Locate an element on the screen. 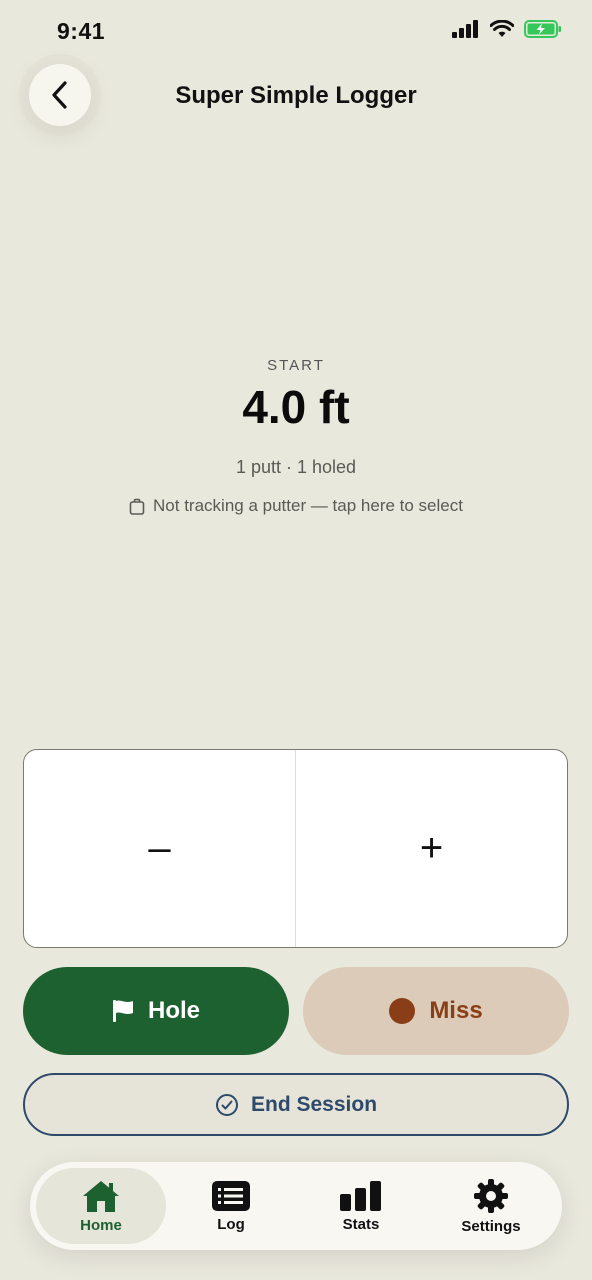 The width and height of the screenshot is (592, 1280). status-time: 9:41 is located at coordinates (81, 31).